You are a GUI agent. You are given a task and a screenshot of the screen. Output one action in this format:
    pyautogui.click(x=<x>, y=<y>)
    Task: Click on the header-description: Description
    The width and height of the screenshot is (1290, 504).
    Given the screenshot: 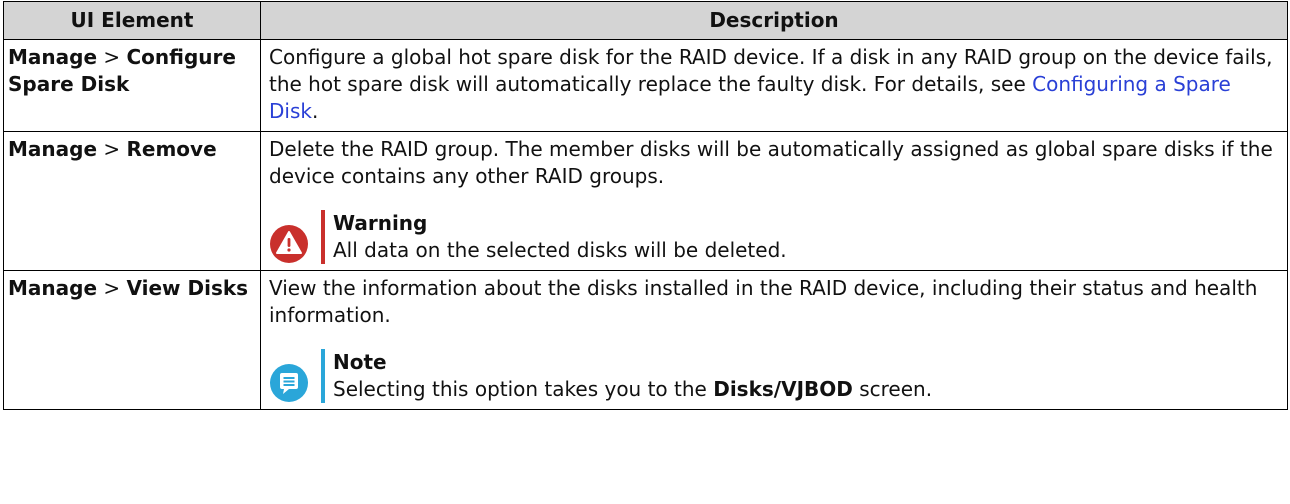 What is the action you would take?
    pyautogui.click(x=774, y=20)
    